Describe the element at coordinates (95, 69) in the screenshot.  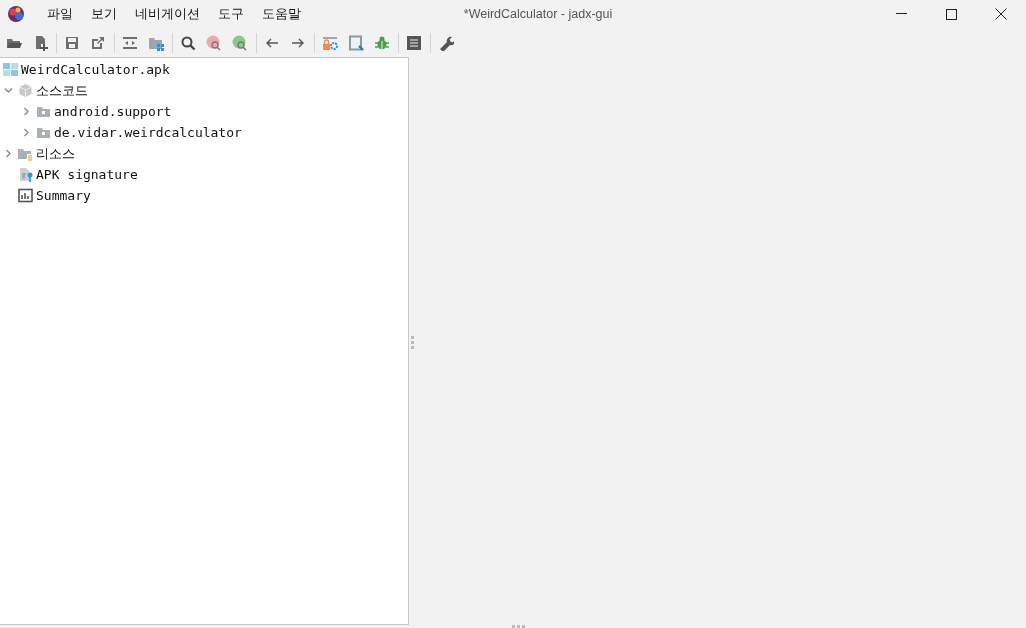
I see `tree-item: WeirdCalculator.apk` at that location.